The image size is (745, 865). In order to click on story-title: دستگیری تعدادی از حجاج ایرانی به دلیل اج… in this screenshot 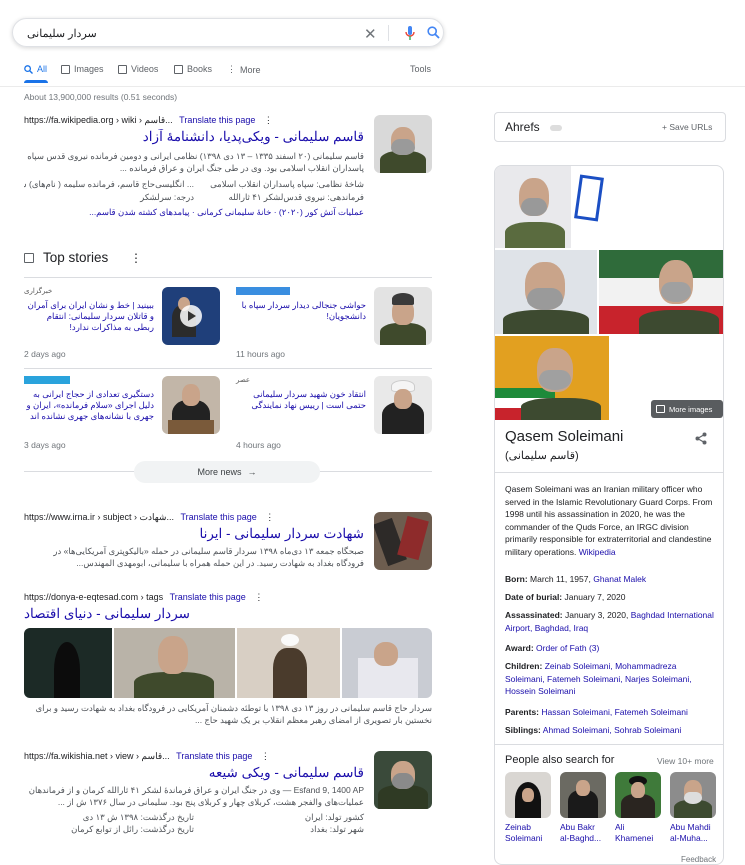, I will do `click(90, 405)`.